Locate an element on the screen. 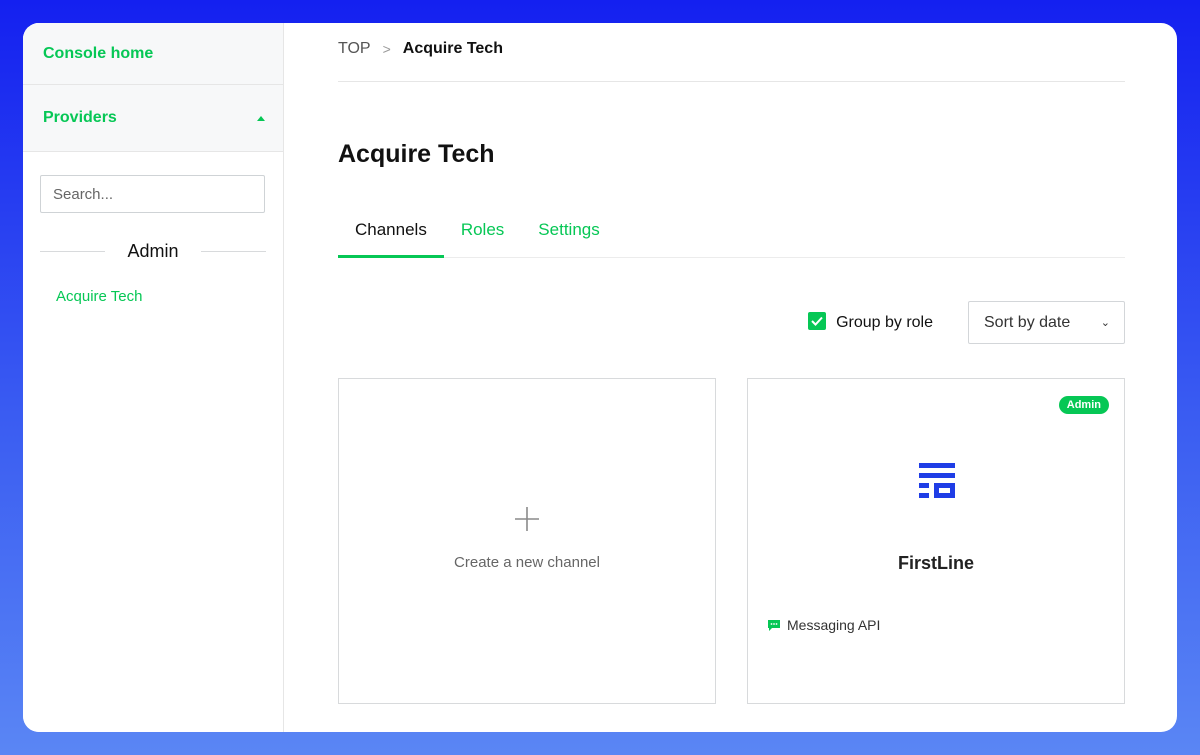 This screenshot has height=755, width=1200. admin-section-header: Admin is located at coordinates (153, 251).